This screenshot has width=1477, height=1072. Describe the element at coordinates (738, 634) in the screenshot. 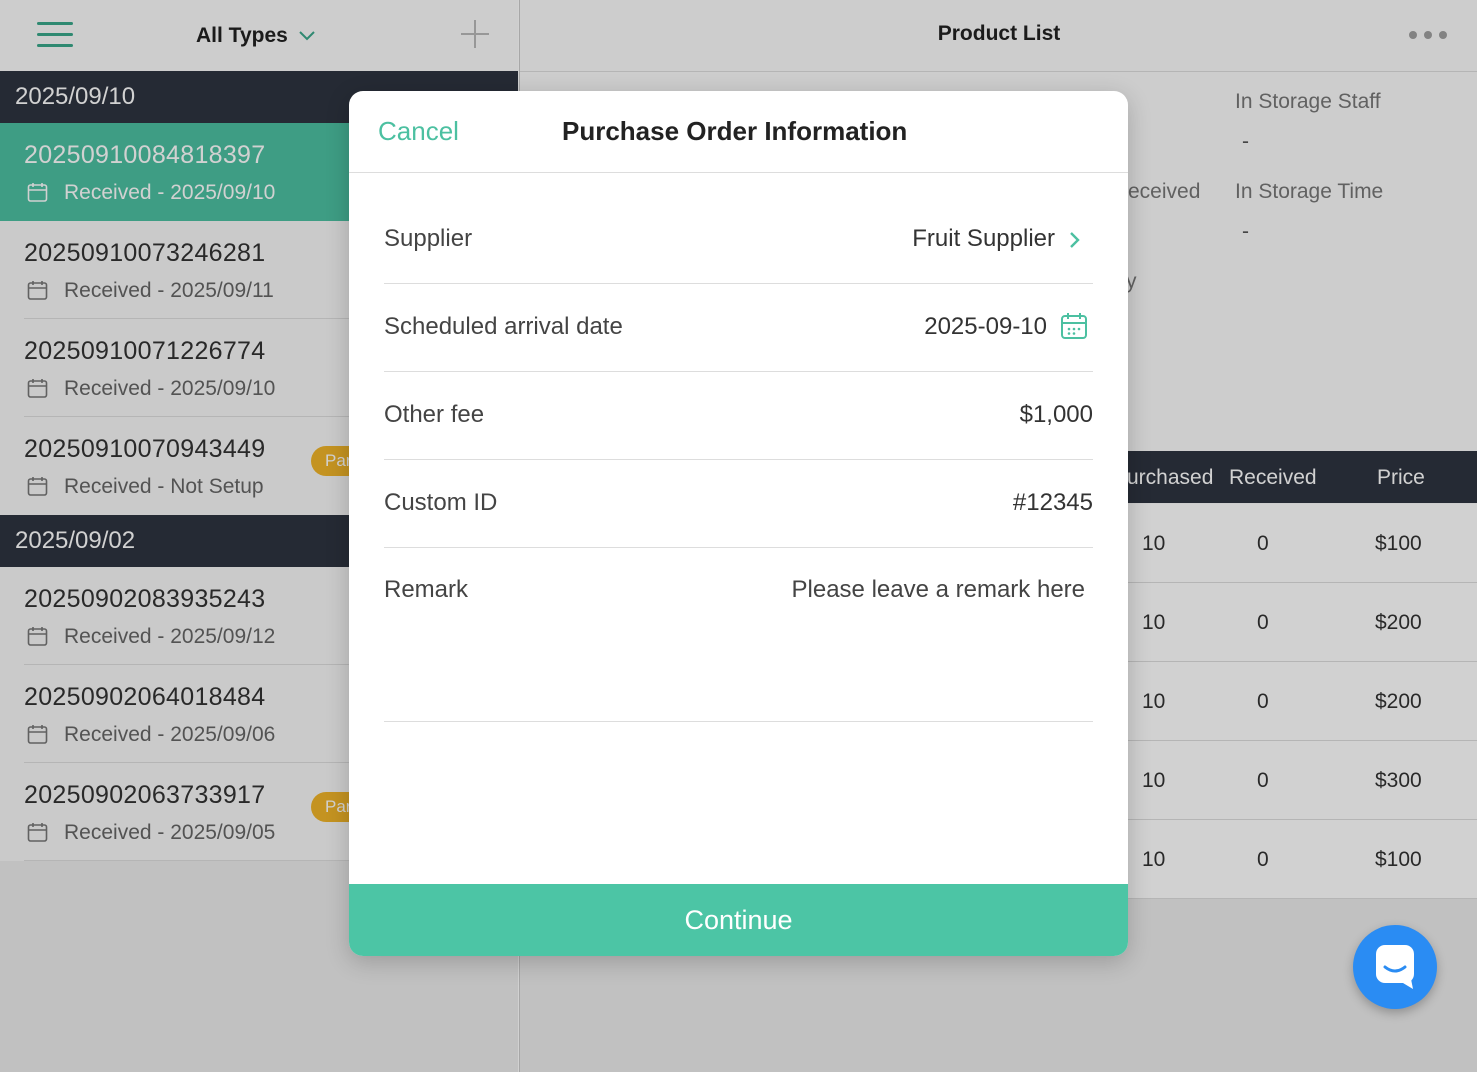

I see `remark-field: Remark` at that location.